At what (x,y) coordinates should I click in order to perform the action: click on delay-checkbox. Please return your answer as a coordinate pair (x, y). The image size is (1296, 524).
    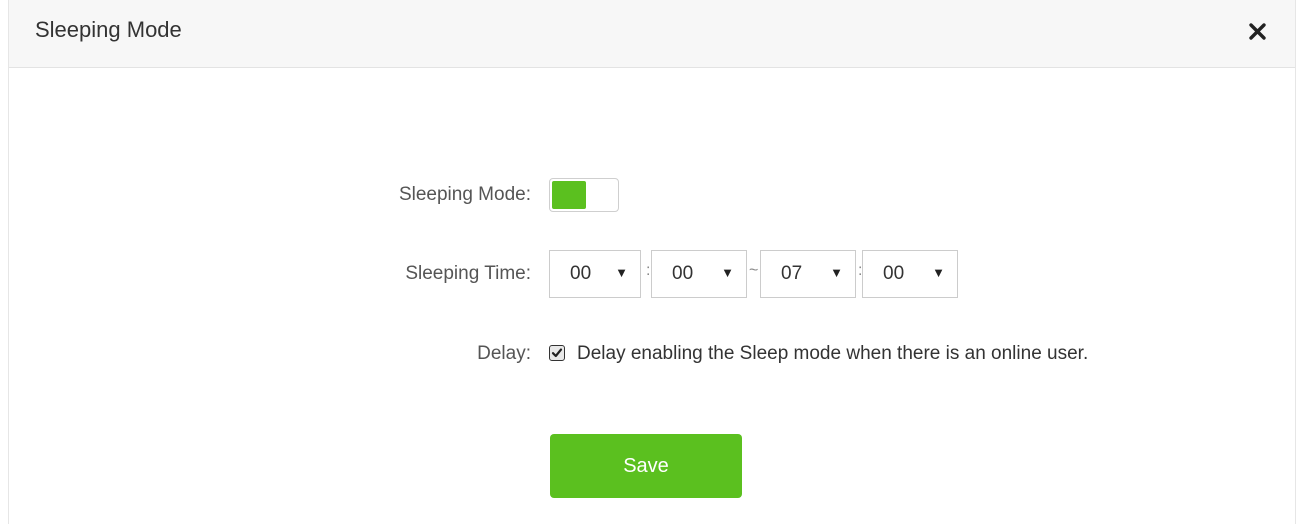
    Looking at the image, I should click on (557, 353).